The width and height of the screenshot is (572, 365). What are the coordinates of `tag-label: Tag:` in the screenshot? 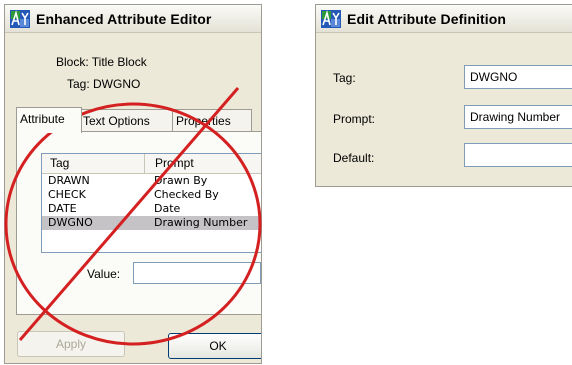 It's located at (344, 78).